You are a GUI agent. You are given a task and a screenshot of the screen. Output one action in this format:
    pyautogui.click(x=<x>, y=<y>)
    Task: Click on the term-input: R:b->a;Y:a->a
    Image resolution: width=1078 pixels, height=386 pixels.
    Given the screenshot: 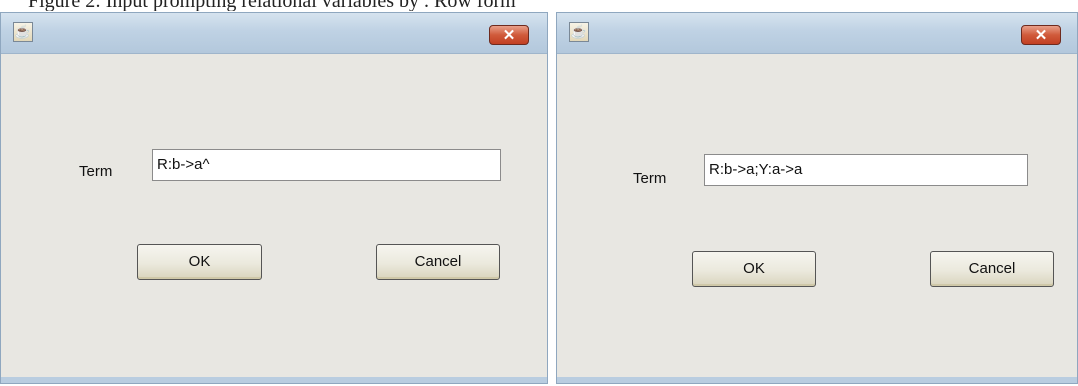 What is the action you would take?
    pyautogui.click(x=866, y=170)
    